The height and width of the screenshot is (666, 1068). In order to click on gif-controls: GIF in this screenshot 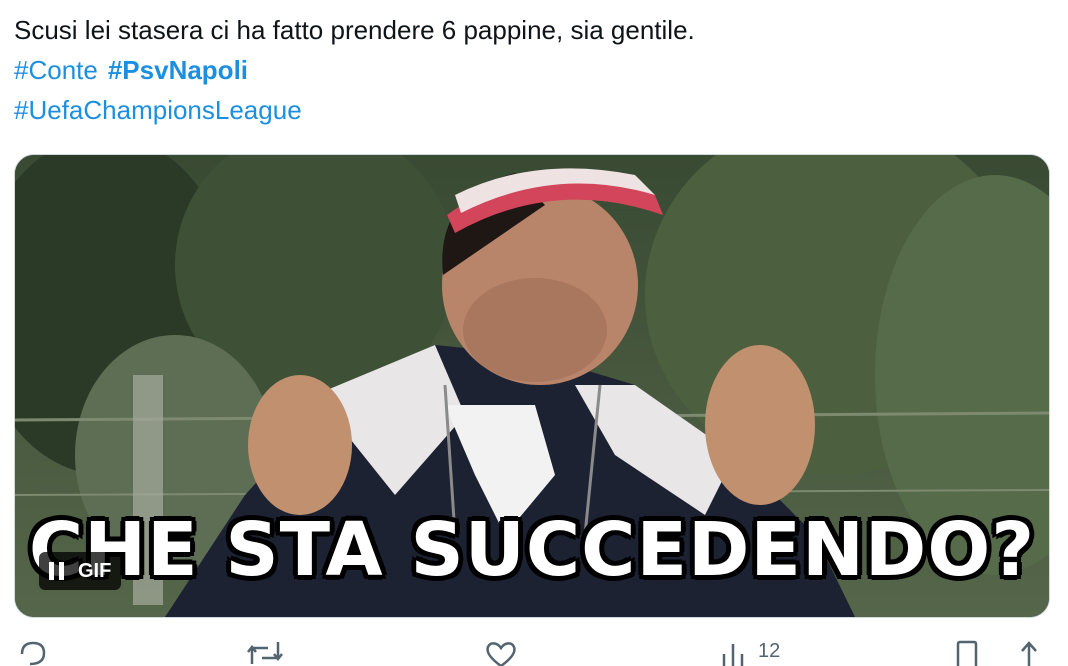, I will do `click(80, 571)`.